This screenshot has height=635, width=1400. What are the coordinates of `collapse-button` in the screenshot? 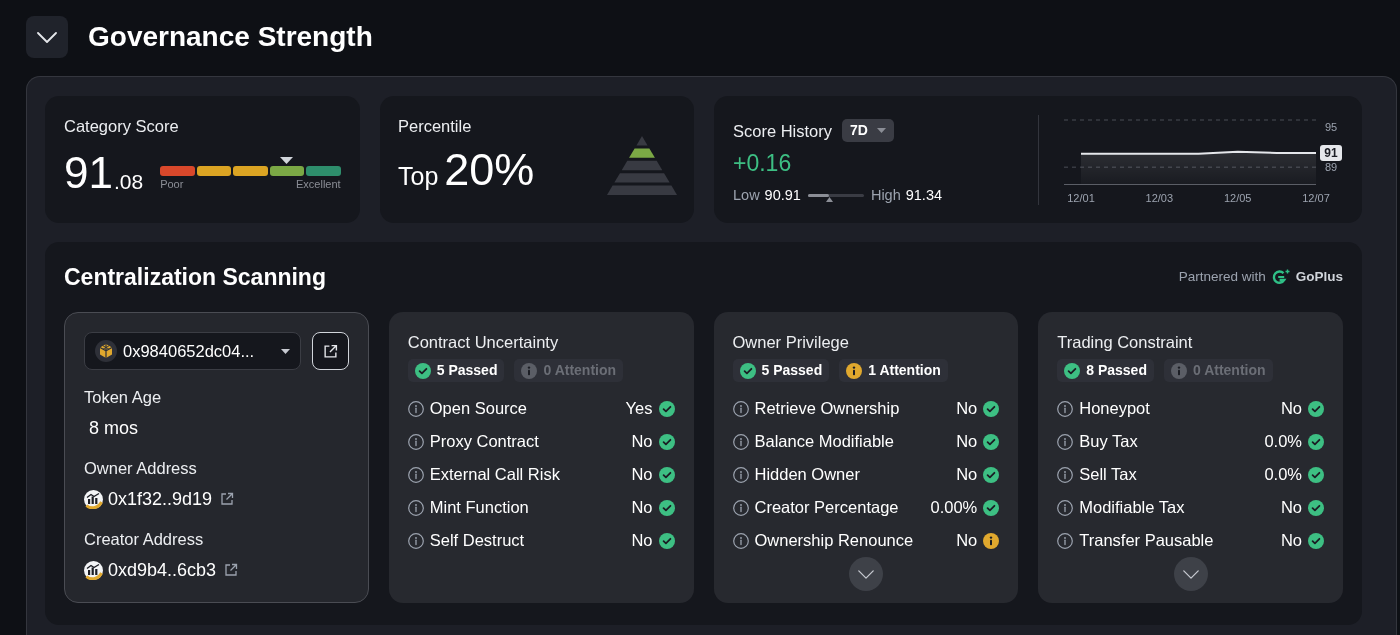 It's located at (47, 37).